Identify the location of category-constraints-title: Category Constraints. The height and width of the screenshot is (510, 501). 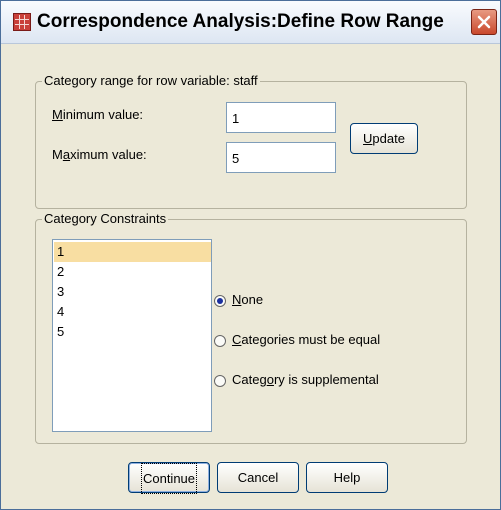
(105, 218).